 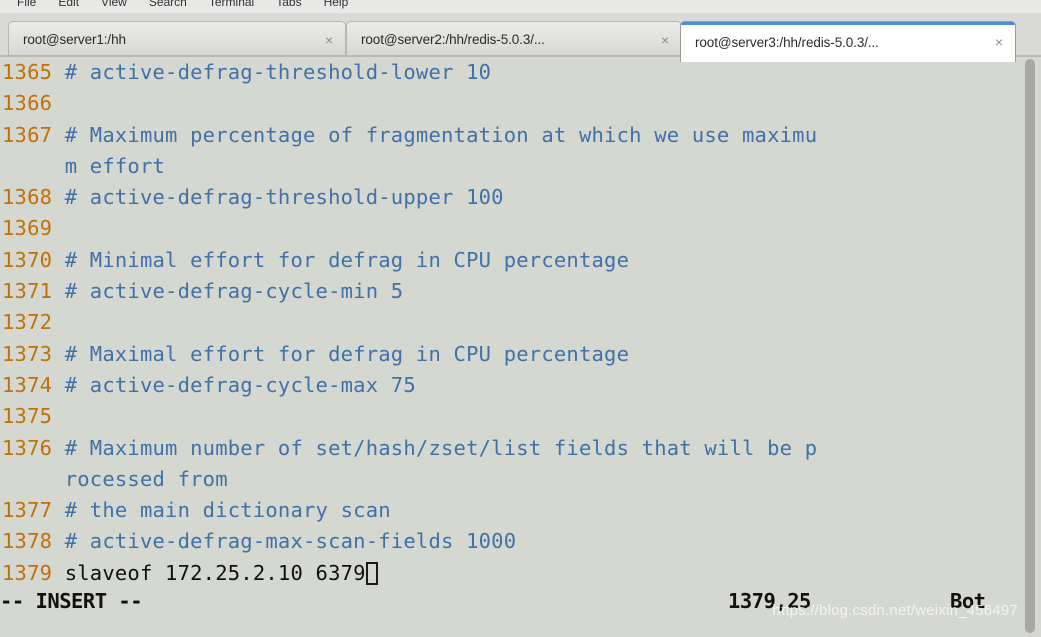 What do you see at coordinates (26, 5) in the screenshot?
I see `menu-item-file: File` at bounding box center [26, 5].